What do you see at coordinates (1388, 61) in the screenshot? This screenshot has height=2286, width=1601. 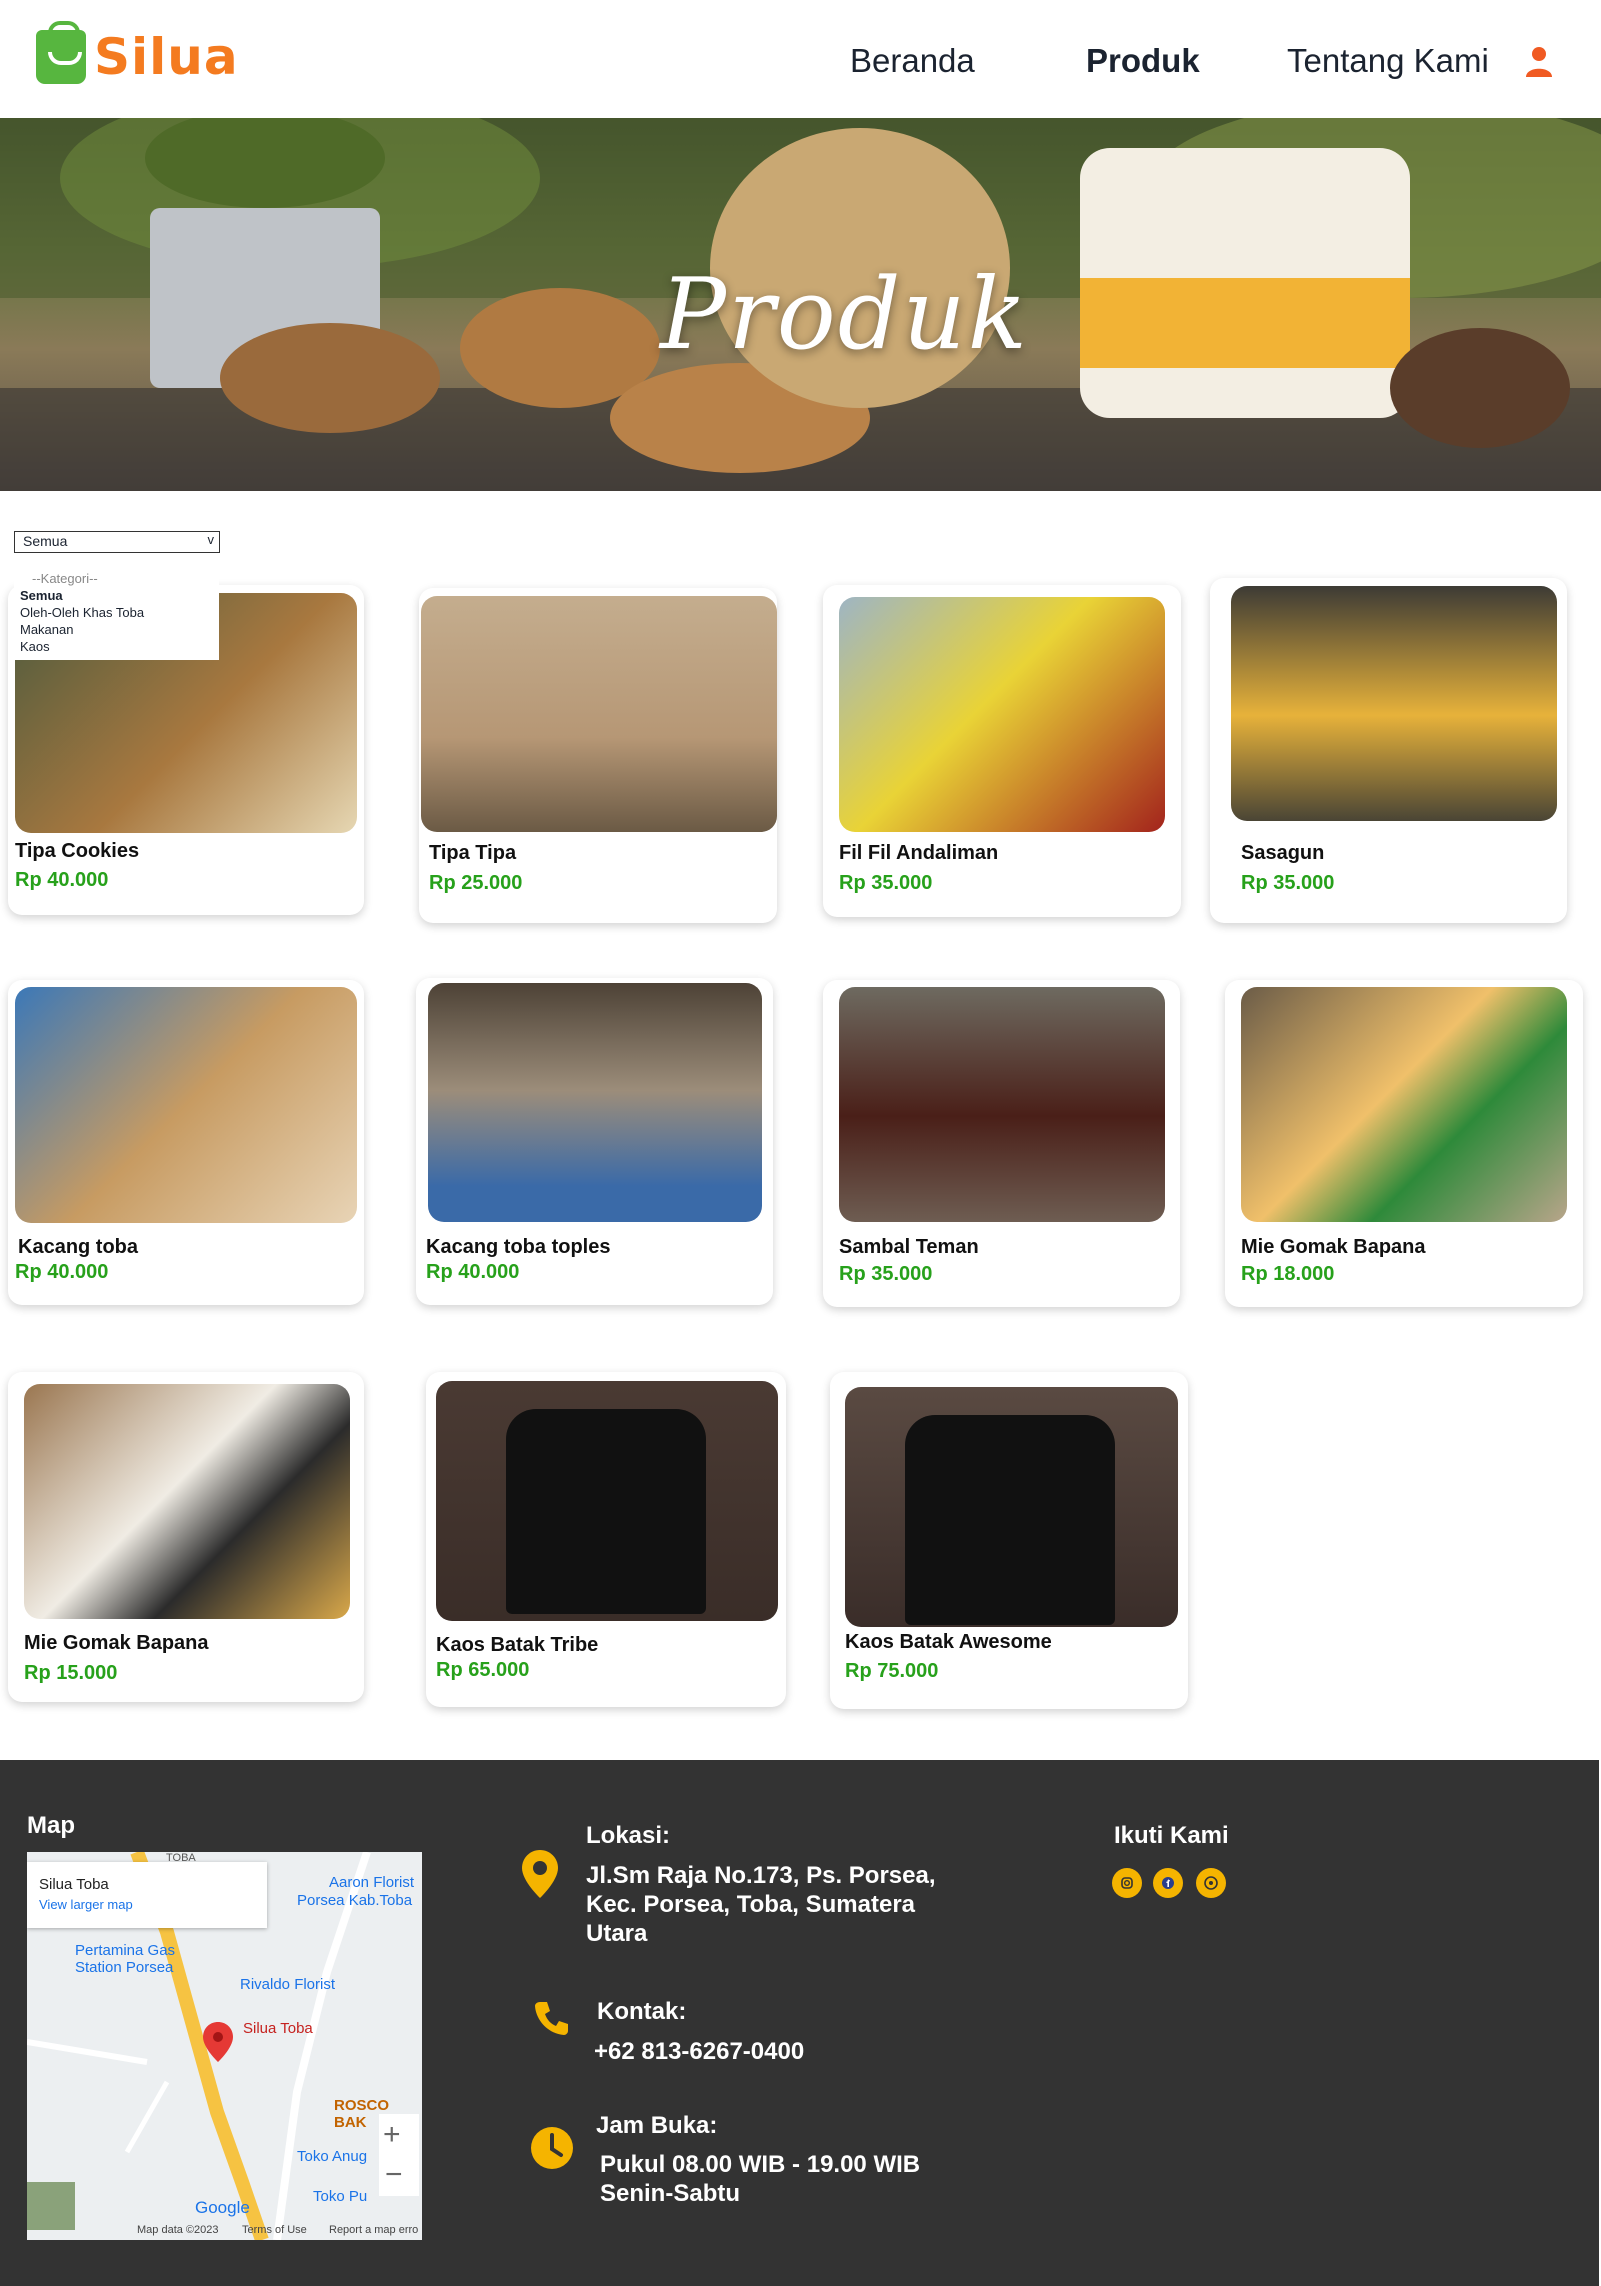 I see `nav-tentang-kami: Tentang Kami` at bounding box center [1388, 61].